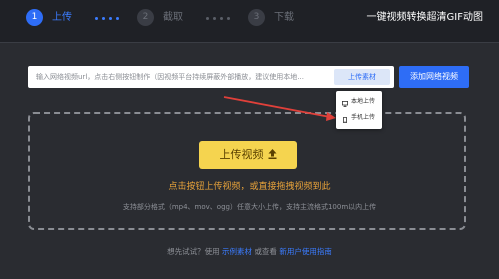  Describe the element at coordinates (178, 77) in the screenshot. I see `video-url-input` at that location.